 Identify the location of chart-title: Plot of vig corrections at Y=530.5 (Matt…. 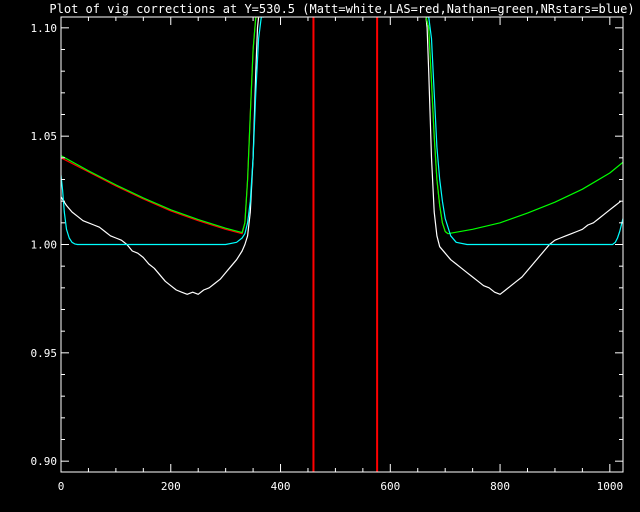
(341, 9).